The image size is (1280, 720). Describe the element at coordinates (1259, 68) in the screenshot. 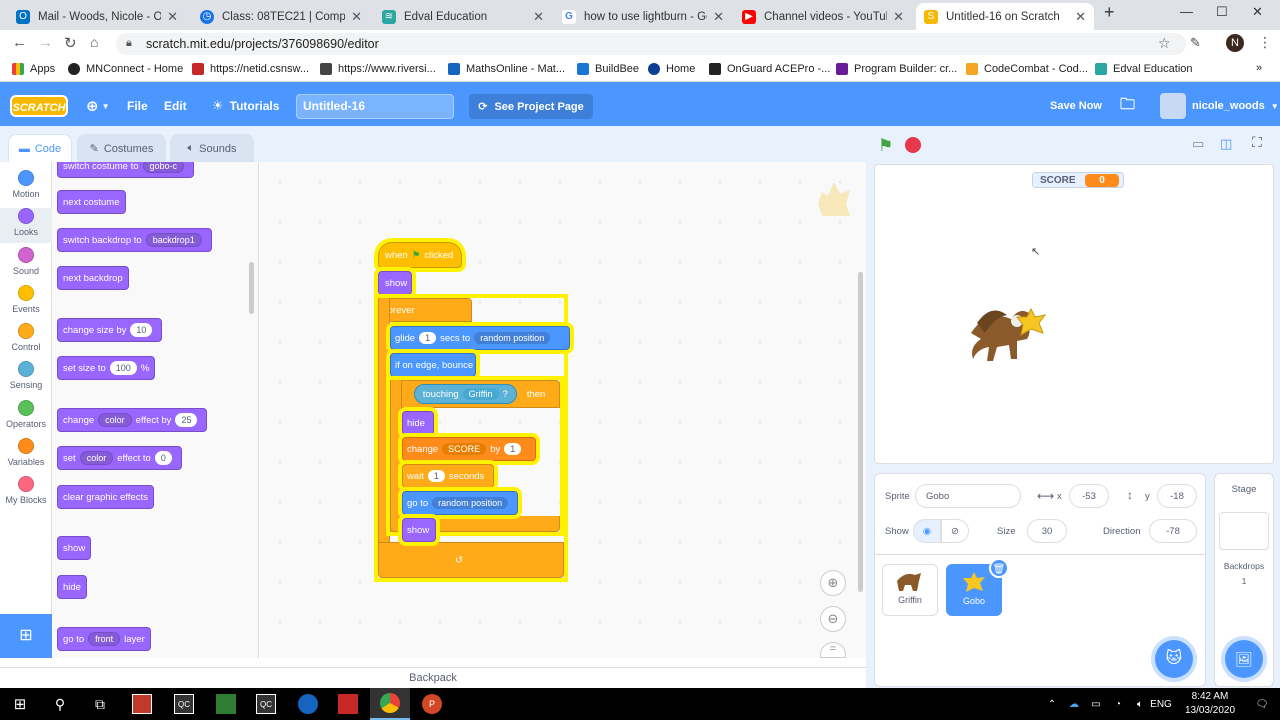

I see `more-bookmarks-icon: »` at that location.